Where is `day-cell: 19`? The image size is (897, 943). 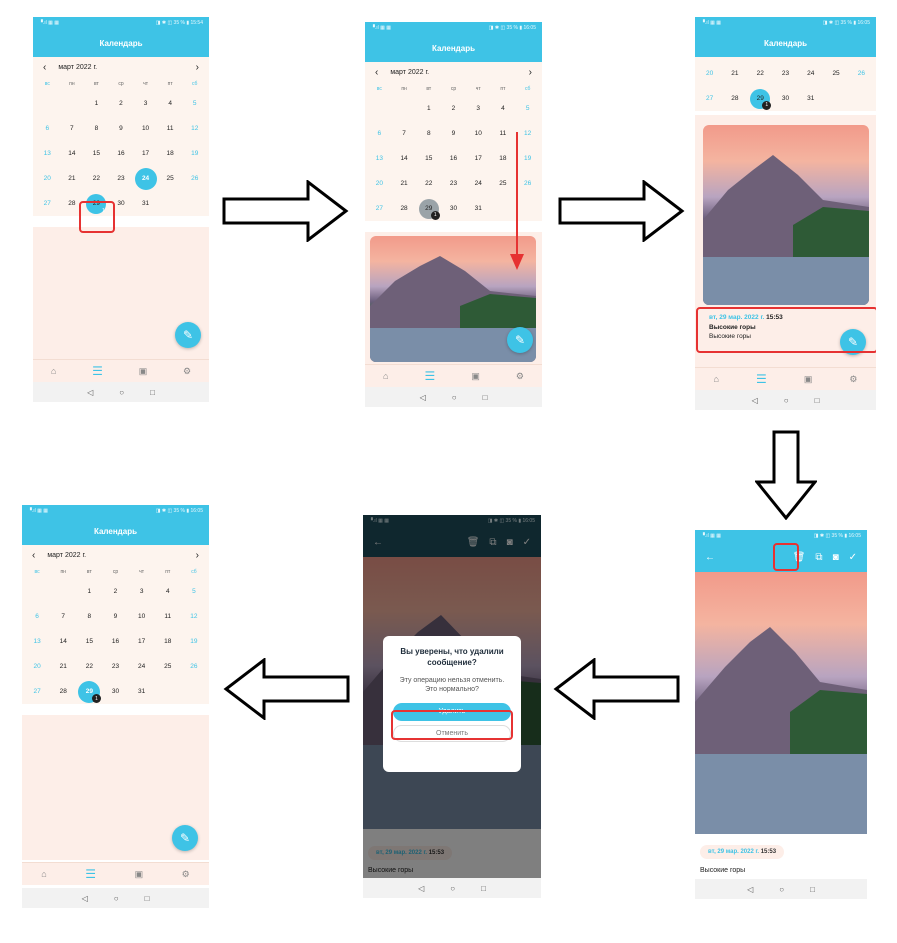 day-cell: 19 is located at coordinates (194, 641).